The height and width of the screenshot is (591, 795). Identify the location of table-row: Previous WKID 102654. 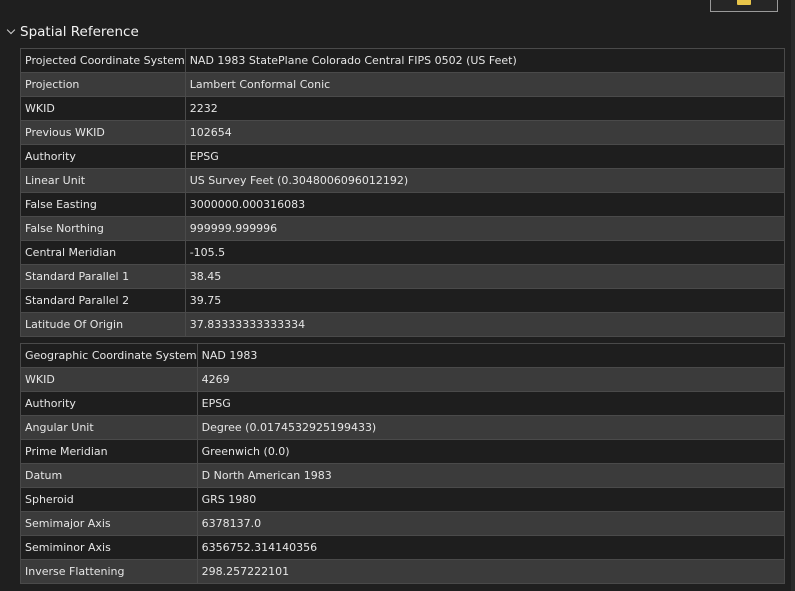
(403, 132).